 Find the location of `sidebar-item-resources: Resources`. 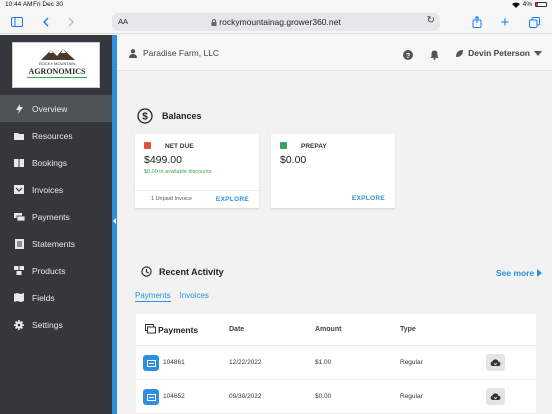

sidebar-item-resources: Resources is located at coordinates (56, 135).